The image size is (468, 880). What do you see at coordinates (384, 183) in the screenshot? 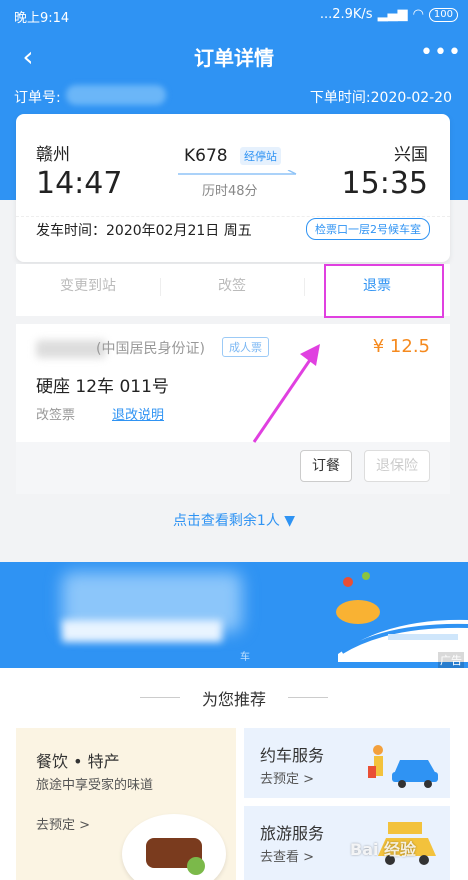
I see `arrival-time: 15:35` at bounding box center [384, 183].